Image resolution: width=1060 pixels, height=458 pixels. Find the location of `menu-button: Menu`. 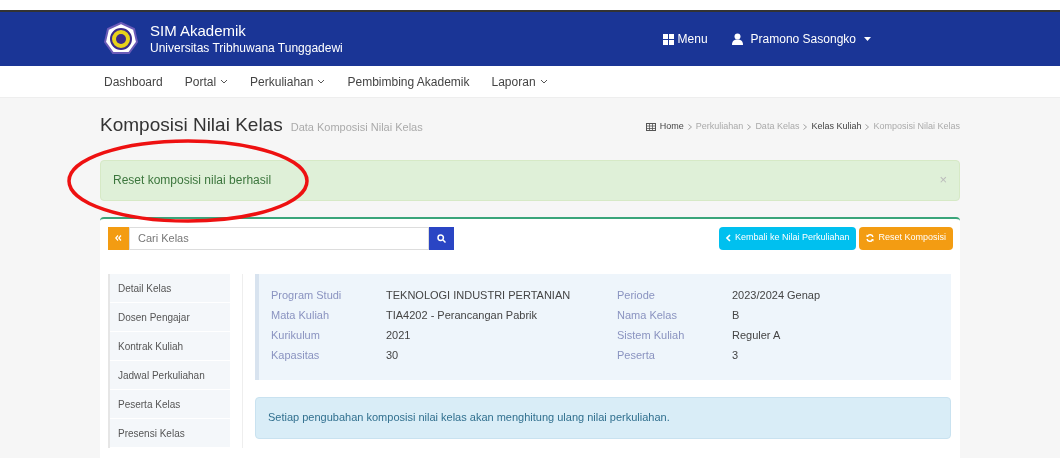

menu-button: Menu is located at coordinates (685, 39).